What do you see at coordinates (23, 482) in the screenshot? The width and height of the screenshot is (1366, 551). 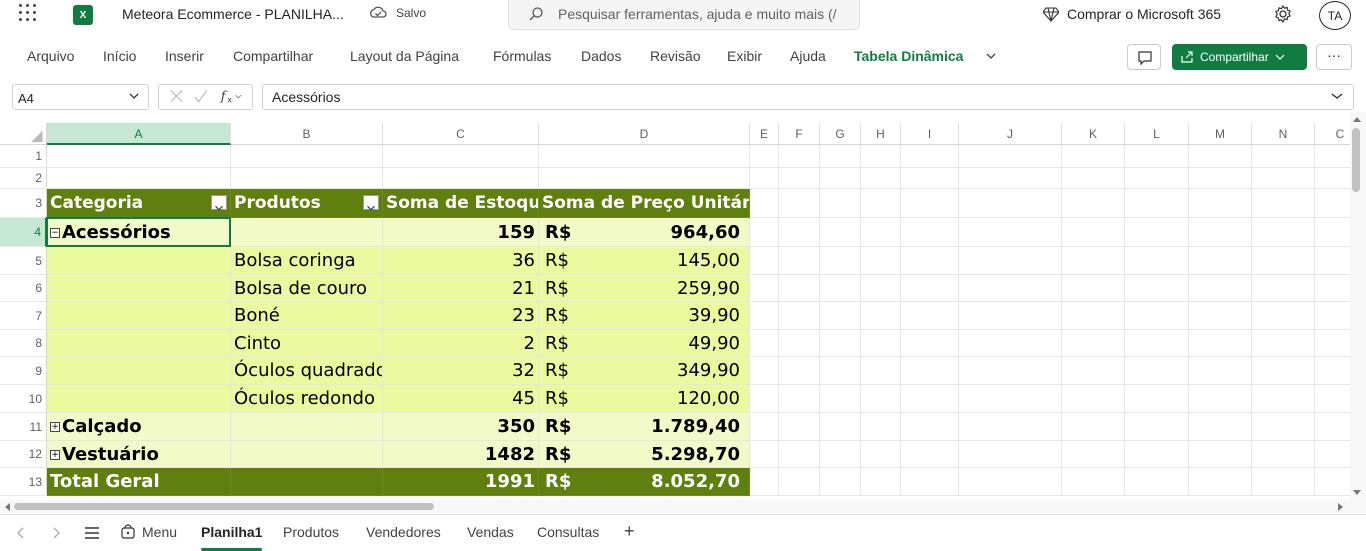 I see `row-header-13: 13` at bounding box center [23, 482].